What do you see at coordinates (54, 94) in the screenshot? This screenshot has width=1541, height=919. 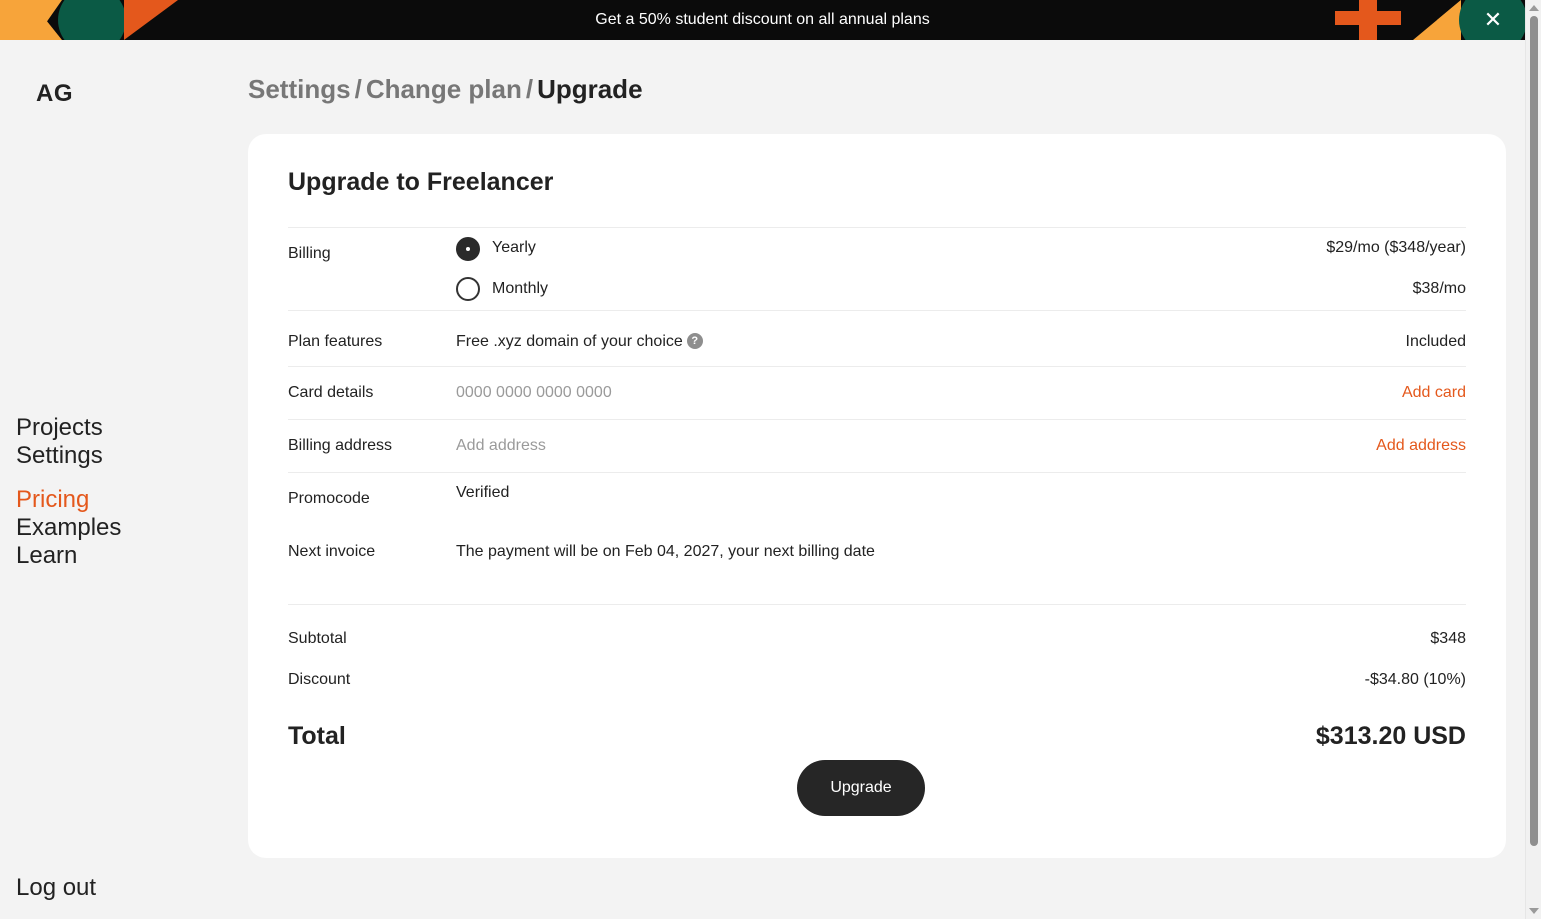 I see `logo: AG` at bounding box center [54, 94].